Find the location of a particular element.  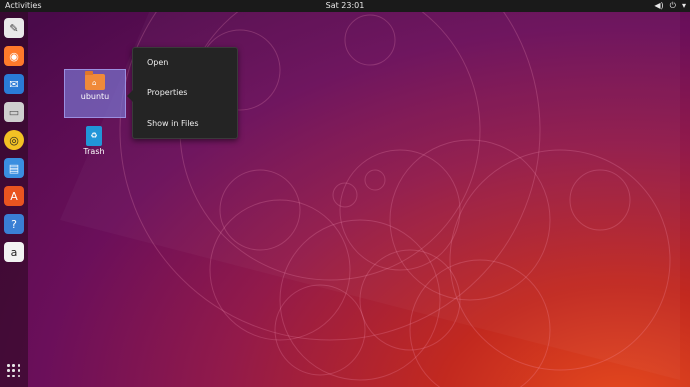

menu-item-open: Open is located at coordinates (157, 62).